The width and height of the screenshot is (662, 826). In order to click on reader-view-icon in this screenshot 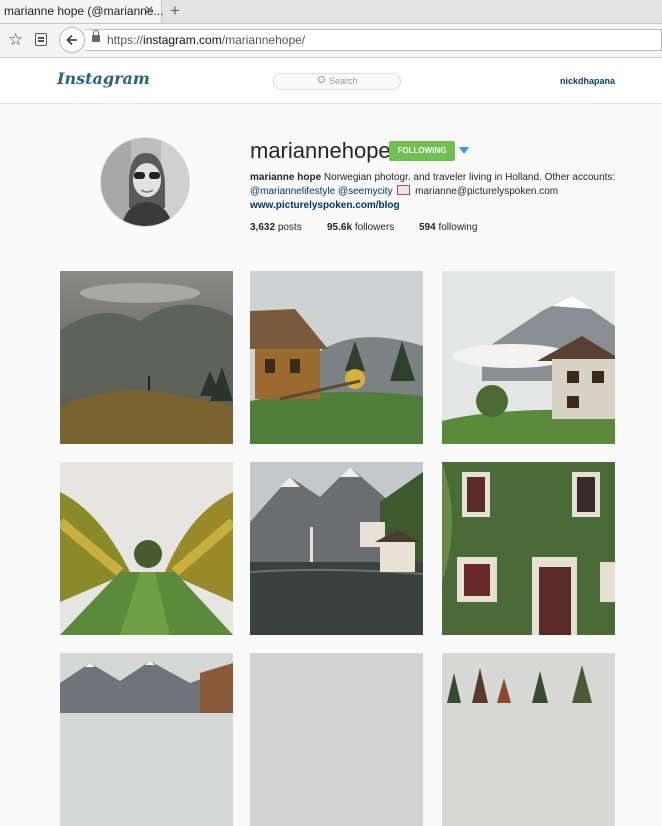, I will do `click(41, 39)`.